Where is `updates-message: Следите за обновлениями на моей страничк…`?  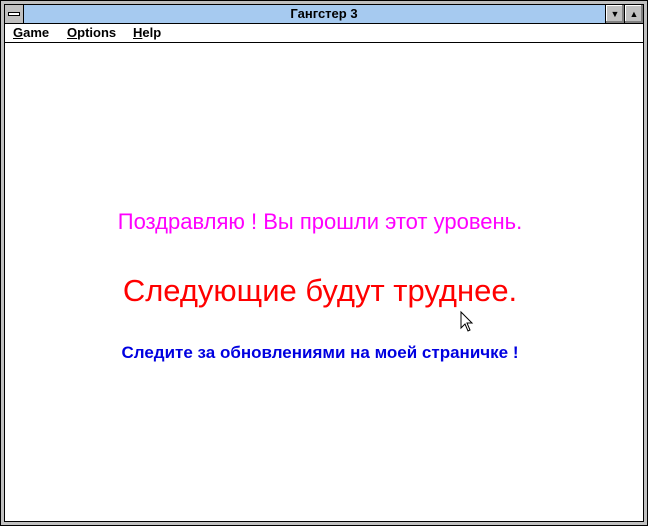 updates-message: Следите за обновлениями на моей страничк… is located at coordinates (320, 352).